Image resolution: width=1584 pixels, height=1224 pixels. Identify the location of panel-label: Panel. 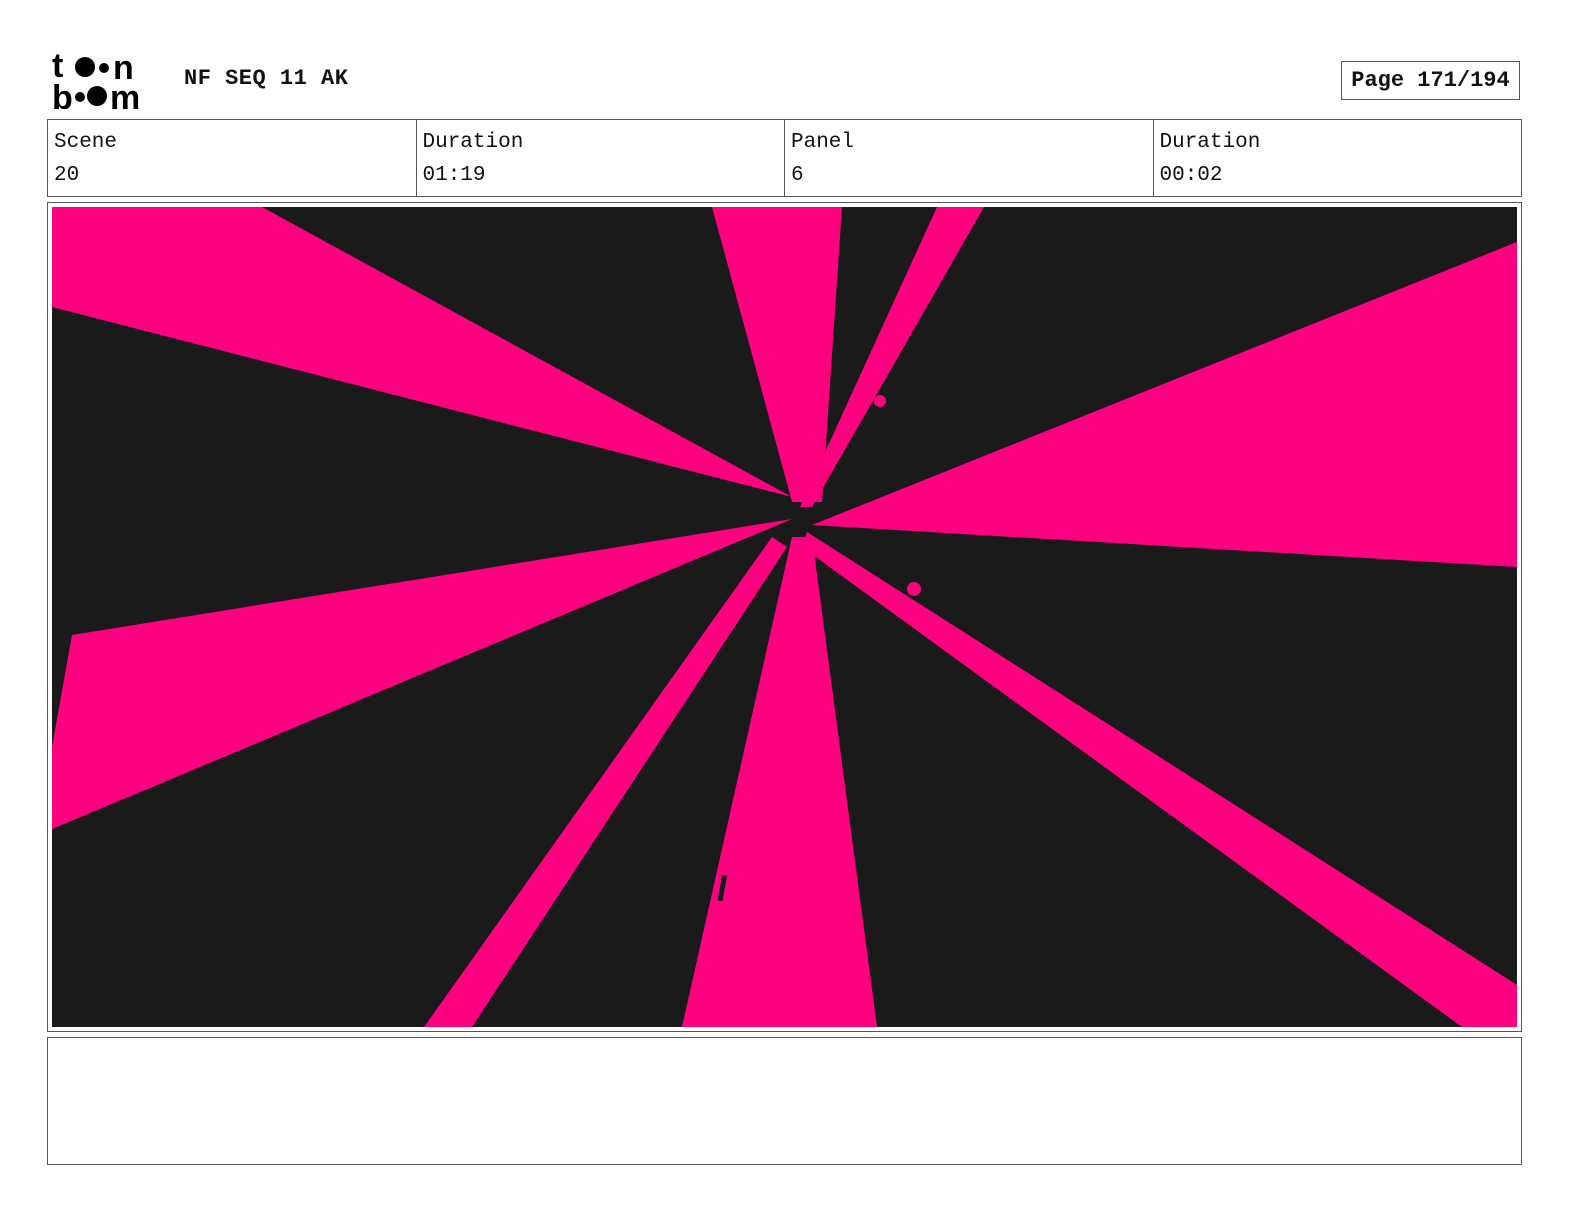
(823, 142).